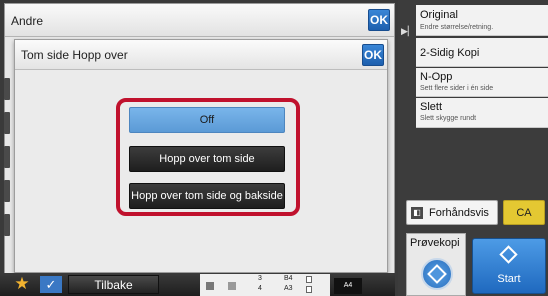 This screenshot has height=296, width=548. What do you see at coordinates (207, 196) in the screenshot?
I see `option-skip-blank-and-back-button: Hopp over tom side og bakside` at bounding box center [207, 196].